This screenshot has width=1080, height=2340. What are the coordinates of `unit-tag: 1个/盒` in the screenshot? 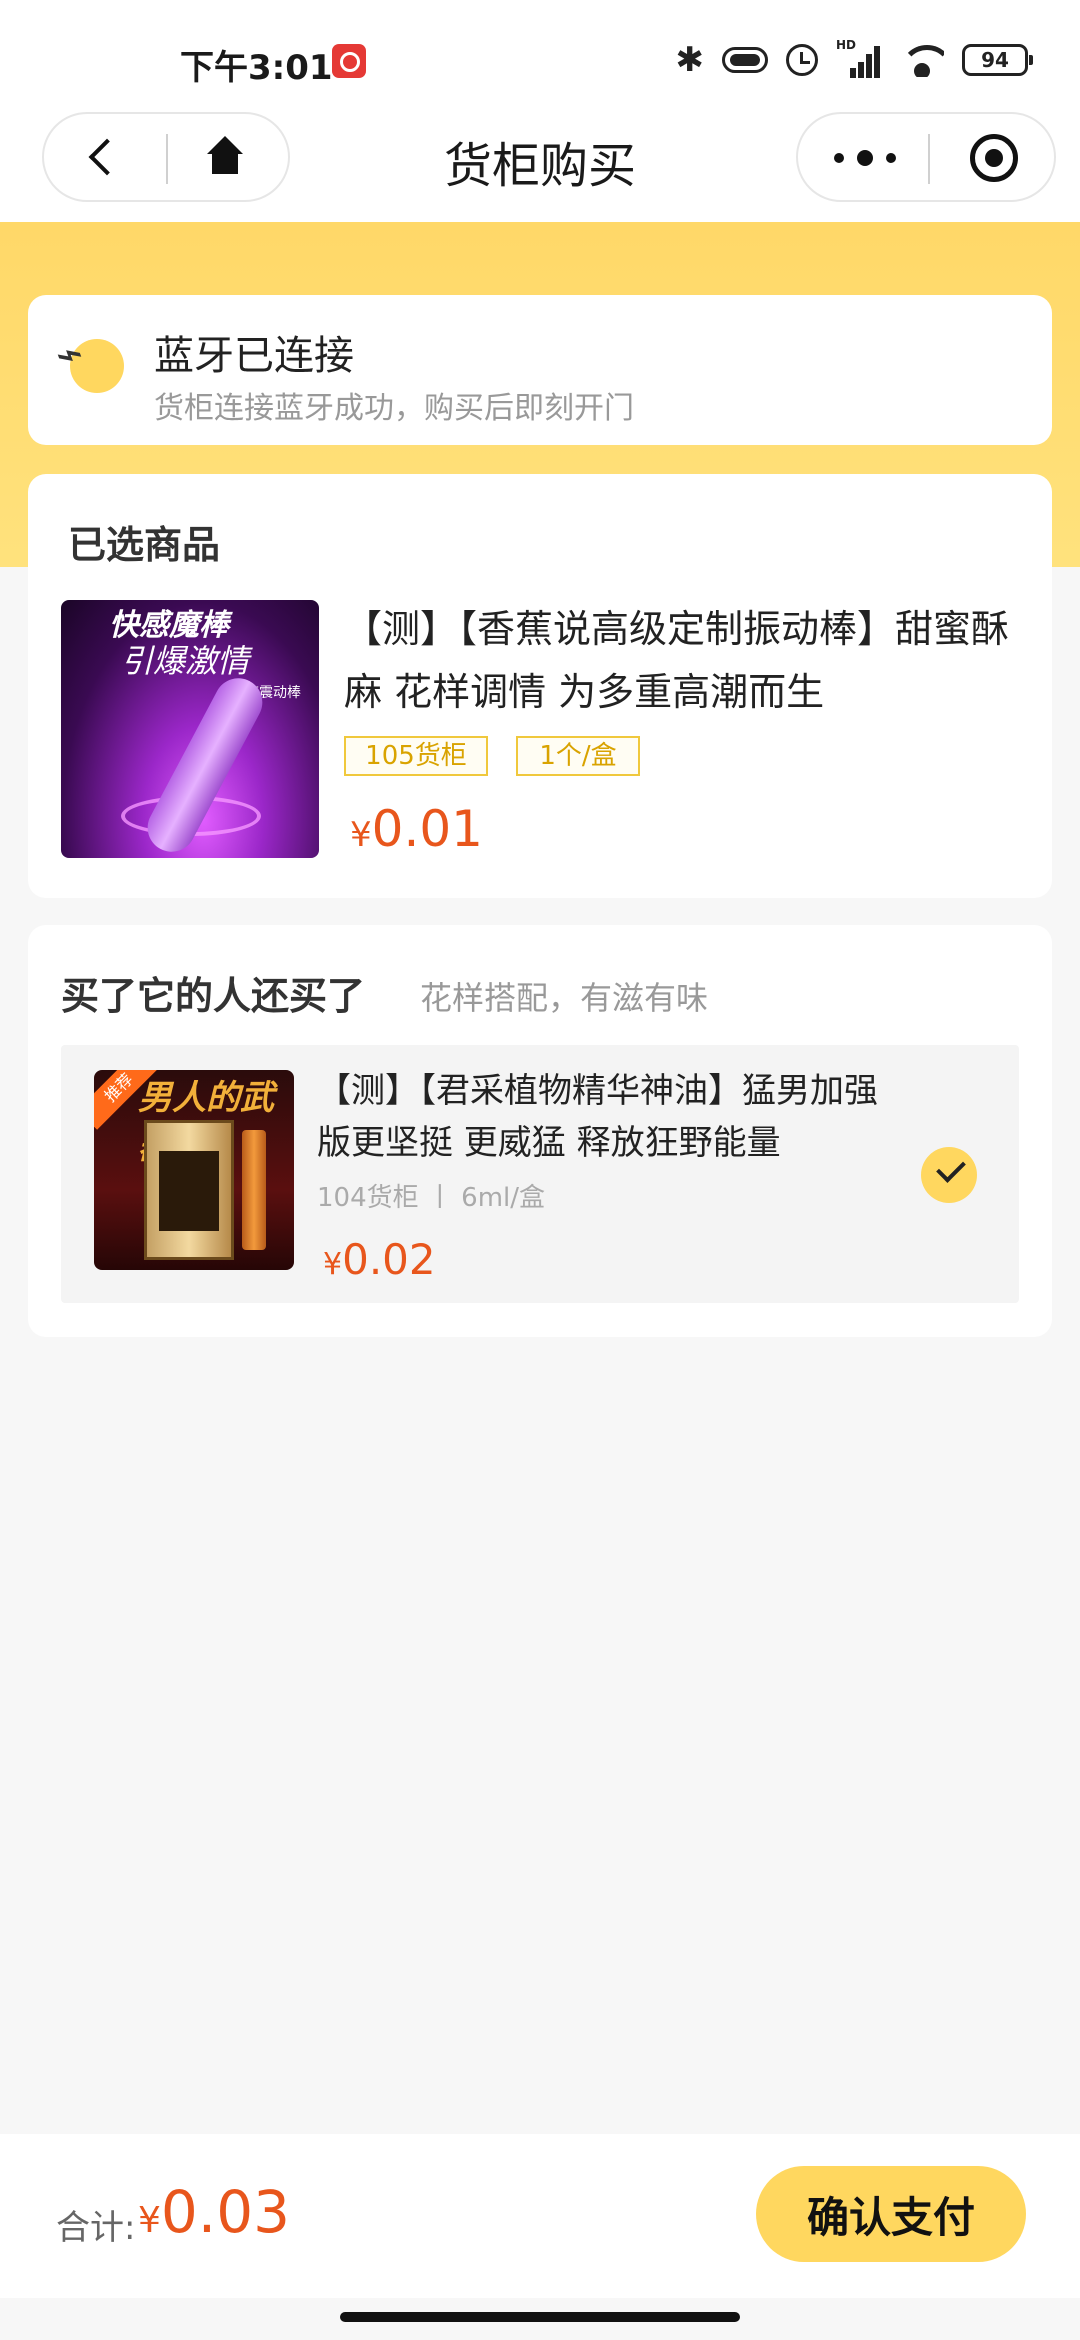 It's located at (578, 756).